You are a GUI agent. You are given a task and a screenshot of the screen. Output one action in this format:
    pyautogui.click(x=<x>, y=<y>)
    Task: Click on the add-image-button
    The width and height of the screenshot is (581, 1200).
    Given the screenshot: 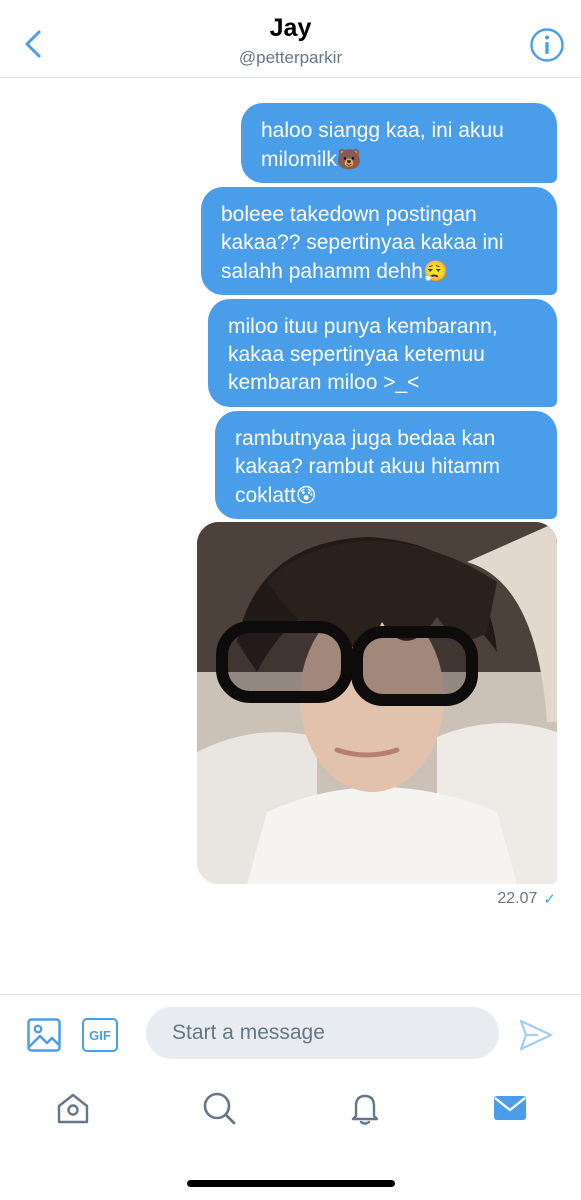 What is the action you would take?
    pyautogui.click(x=44, y=1035)
    